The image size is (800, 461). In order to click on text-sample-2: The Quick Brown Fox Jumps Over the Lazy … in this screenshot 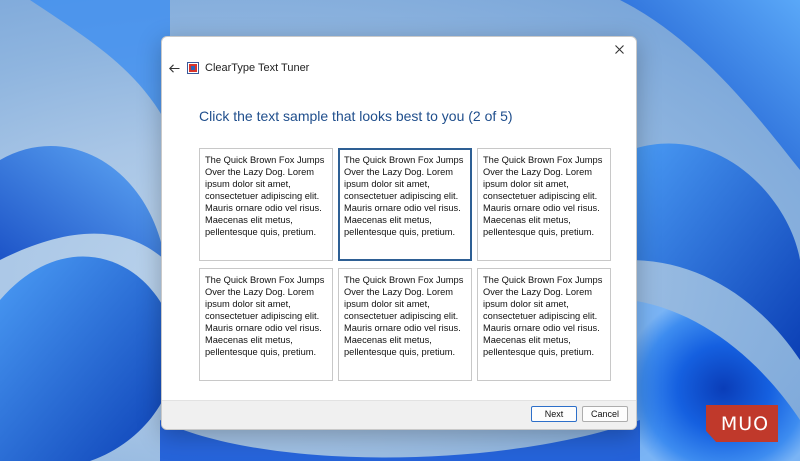, I will do `click(405, 204)`.